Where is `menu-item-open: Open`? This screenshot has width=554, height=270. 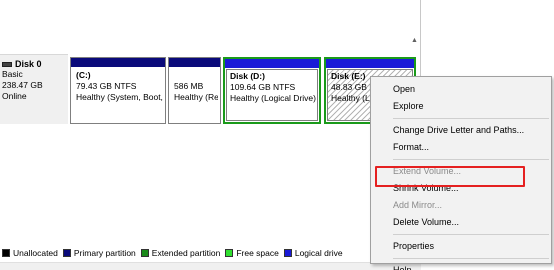
menu-item-open: Open is located at coordinates (461, 89).